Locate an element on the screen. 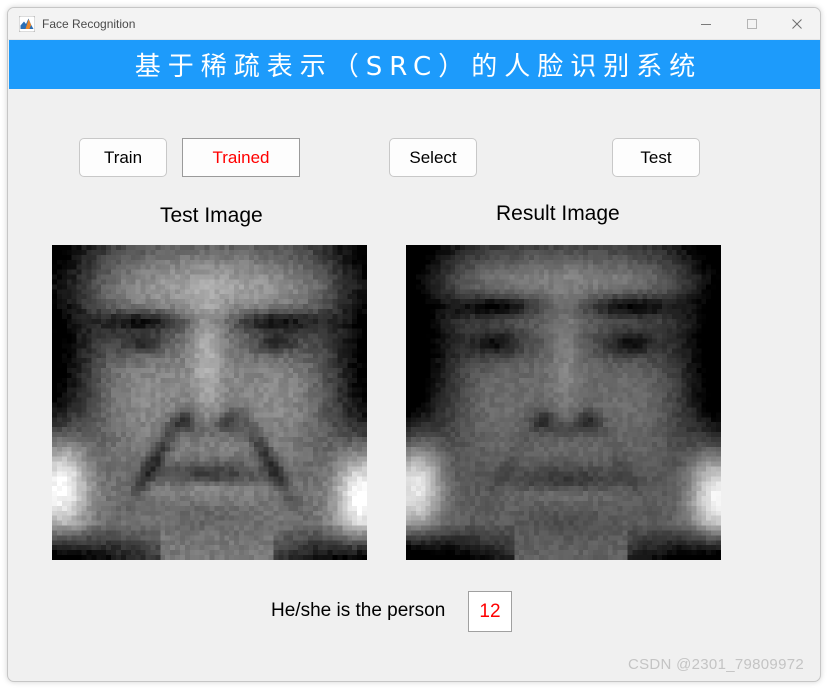  train-button: Train is located at coordinates (123, 157).